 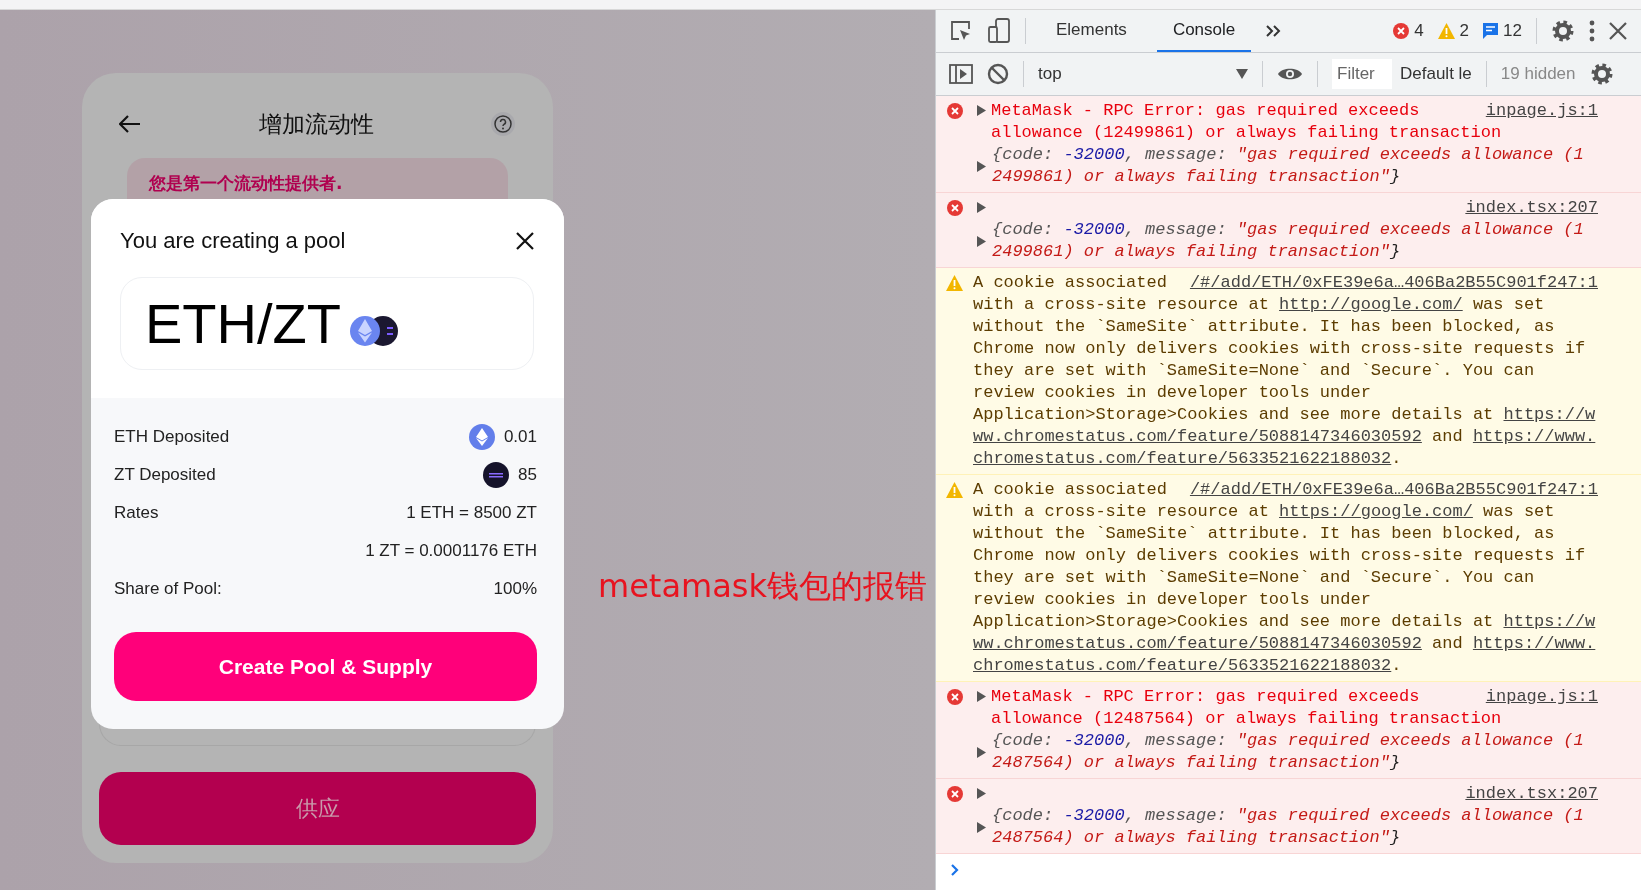 What do you see at coordinates (471, 513) in the screenshot?
I see `detail-value: 1 ETH = 8500 ZT` at bounding box center [471, 513].